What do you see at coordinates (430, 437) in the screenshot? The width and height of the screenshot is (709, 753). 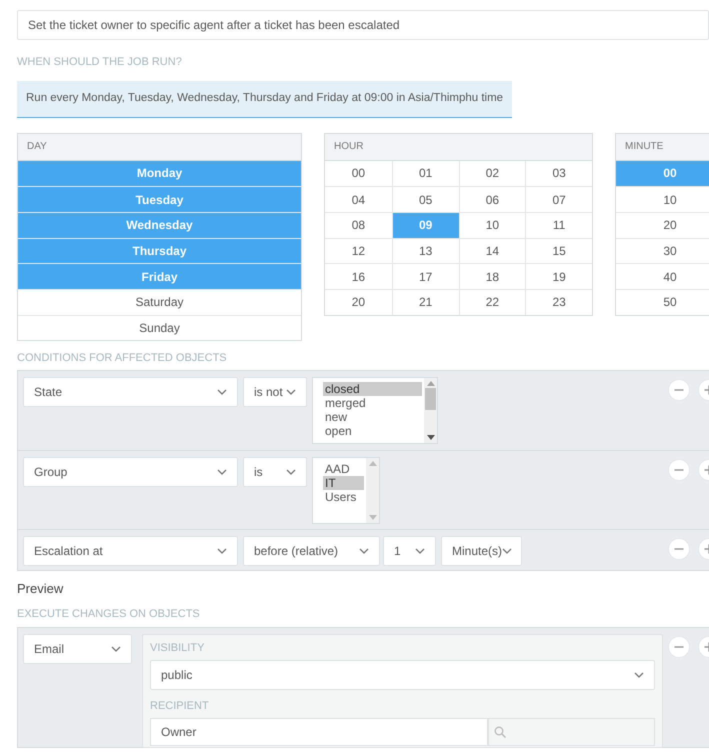 I see `scroll-down-arrow-icon` at bounding box center [430, 437].